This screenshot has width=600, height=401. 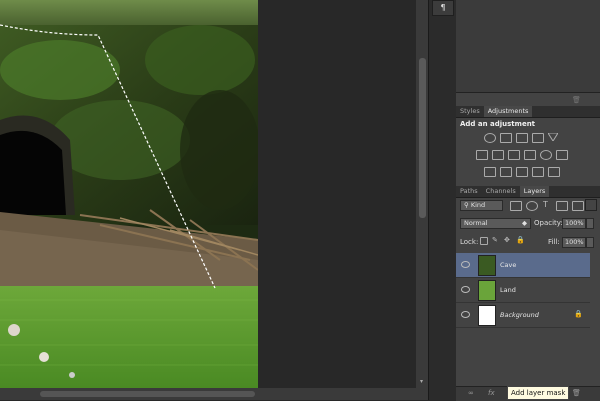 What do you see at coordinates (562, 155) in the screenshot?
I see `color-lookup-icon` at bounding box center [562, 155].